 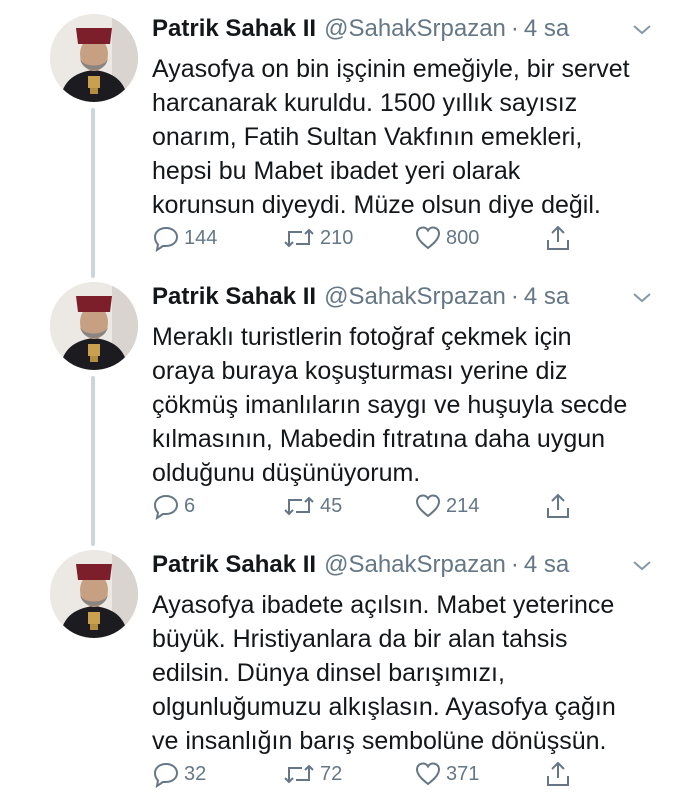 I want to click on tweet-text-line: korunsun diyeydi. Müze olsun diye değil., so click(x=376, y=205).